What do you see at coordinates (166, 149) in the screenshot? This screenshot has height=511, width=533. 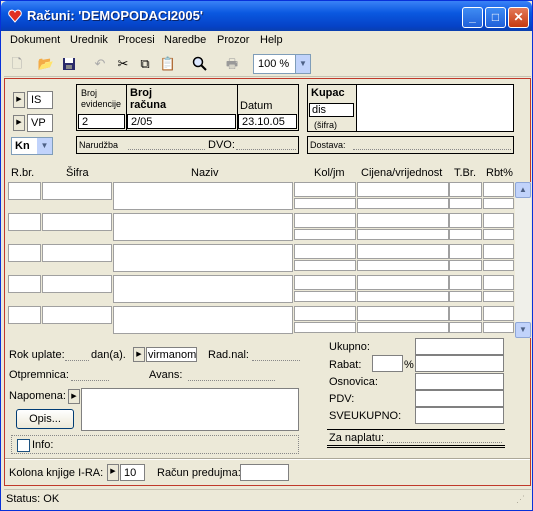 I see `narudzba-field` at bounding box center [166, 149].